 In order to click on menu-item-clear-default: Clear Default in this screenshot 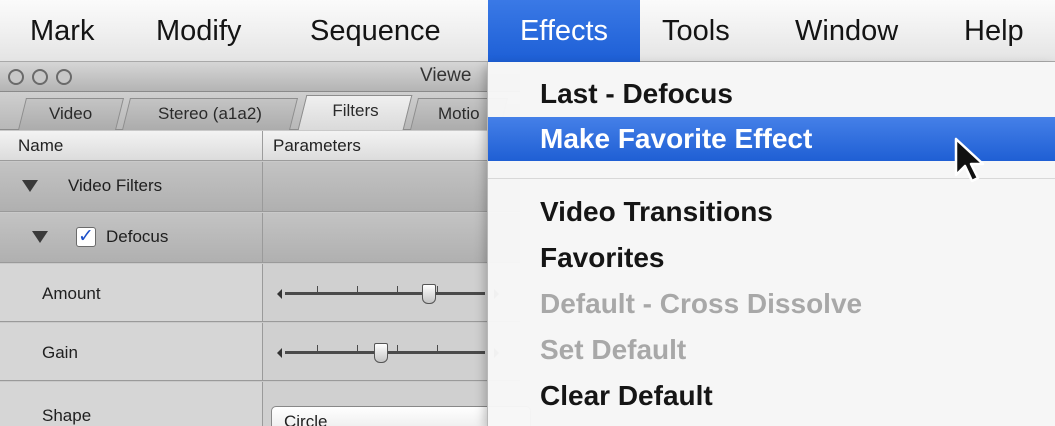, I will do `click(771, 396)`.